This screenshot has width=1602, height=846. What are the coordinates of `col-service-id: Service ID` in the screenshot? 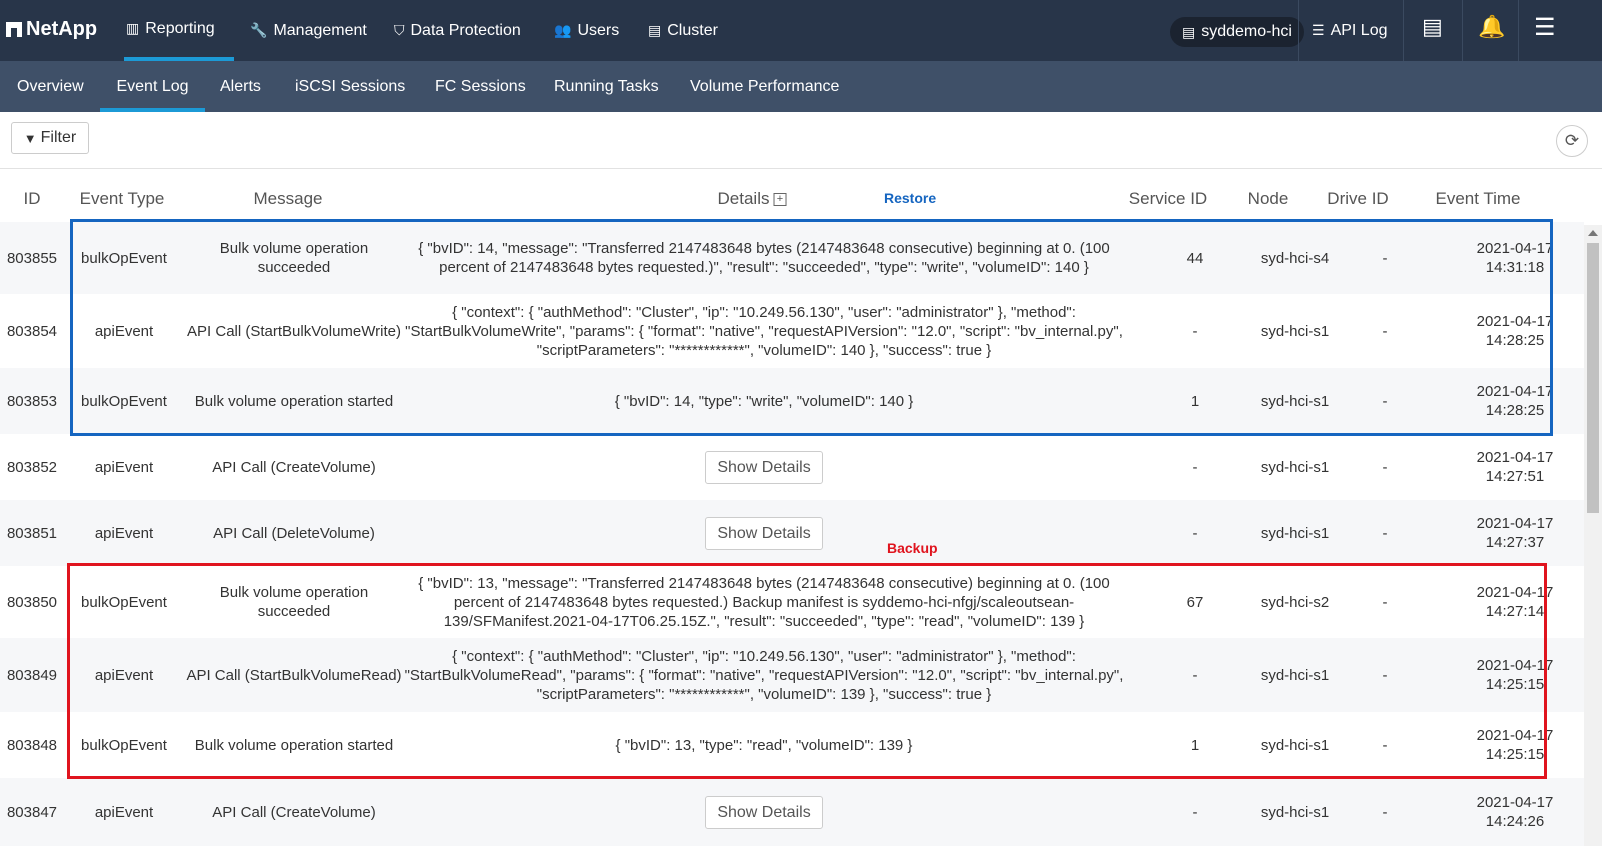 It's located at (1168, 199).